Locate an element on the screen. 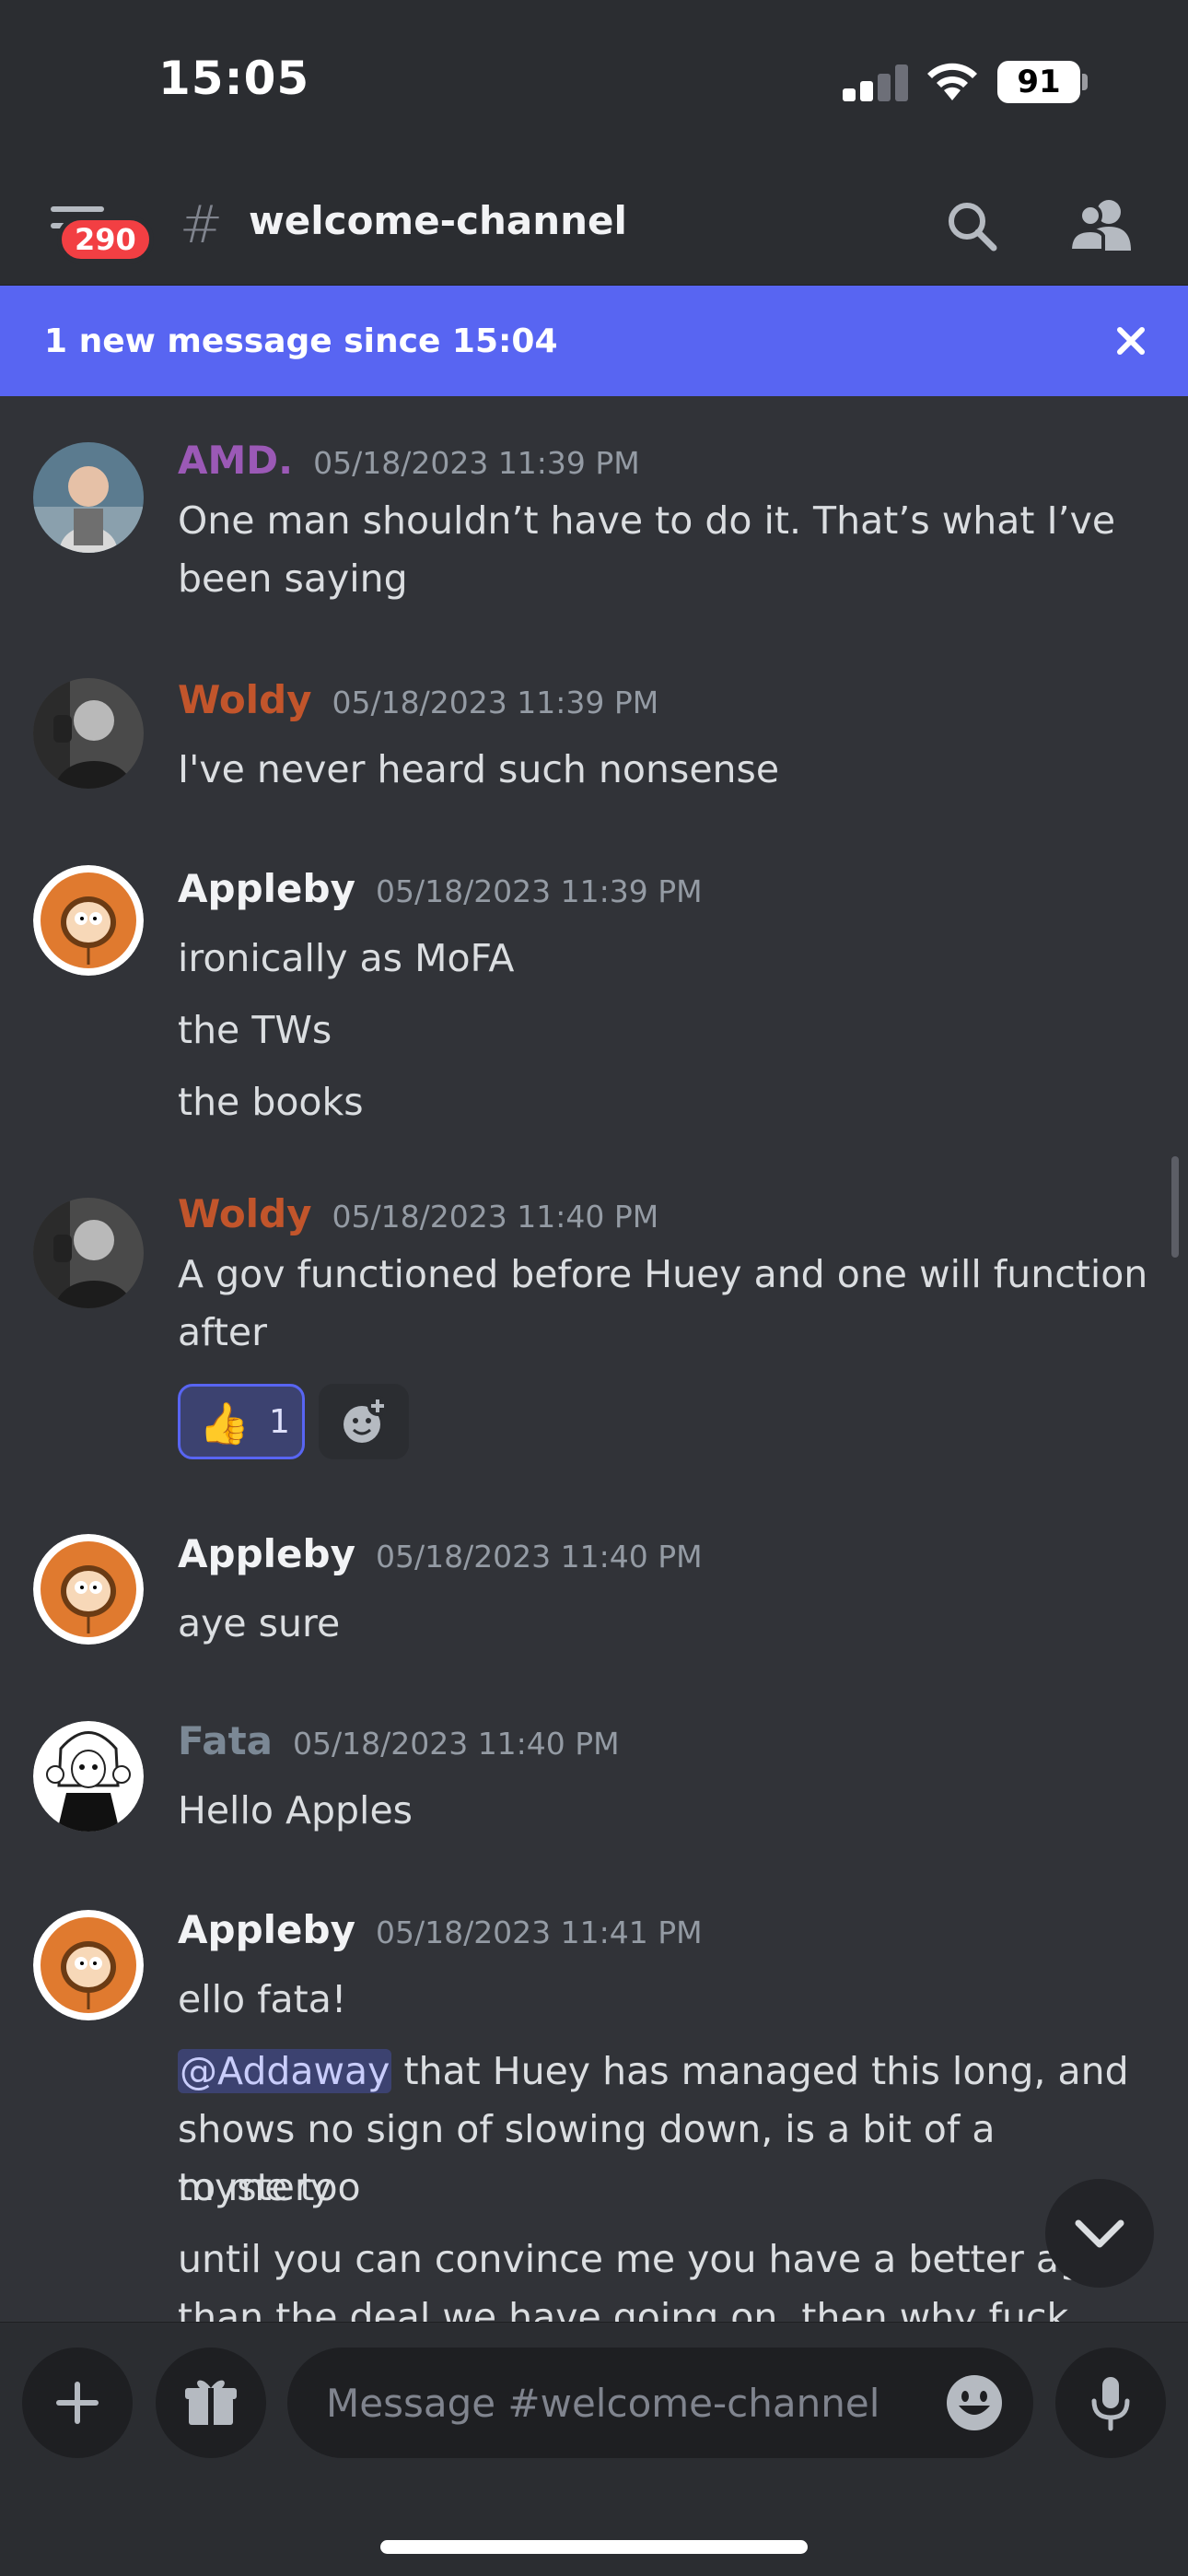 This screenshot has height=2576, width=1188. message-text: been saying is located at coordinates (293, 578).